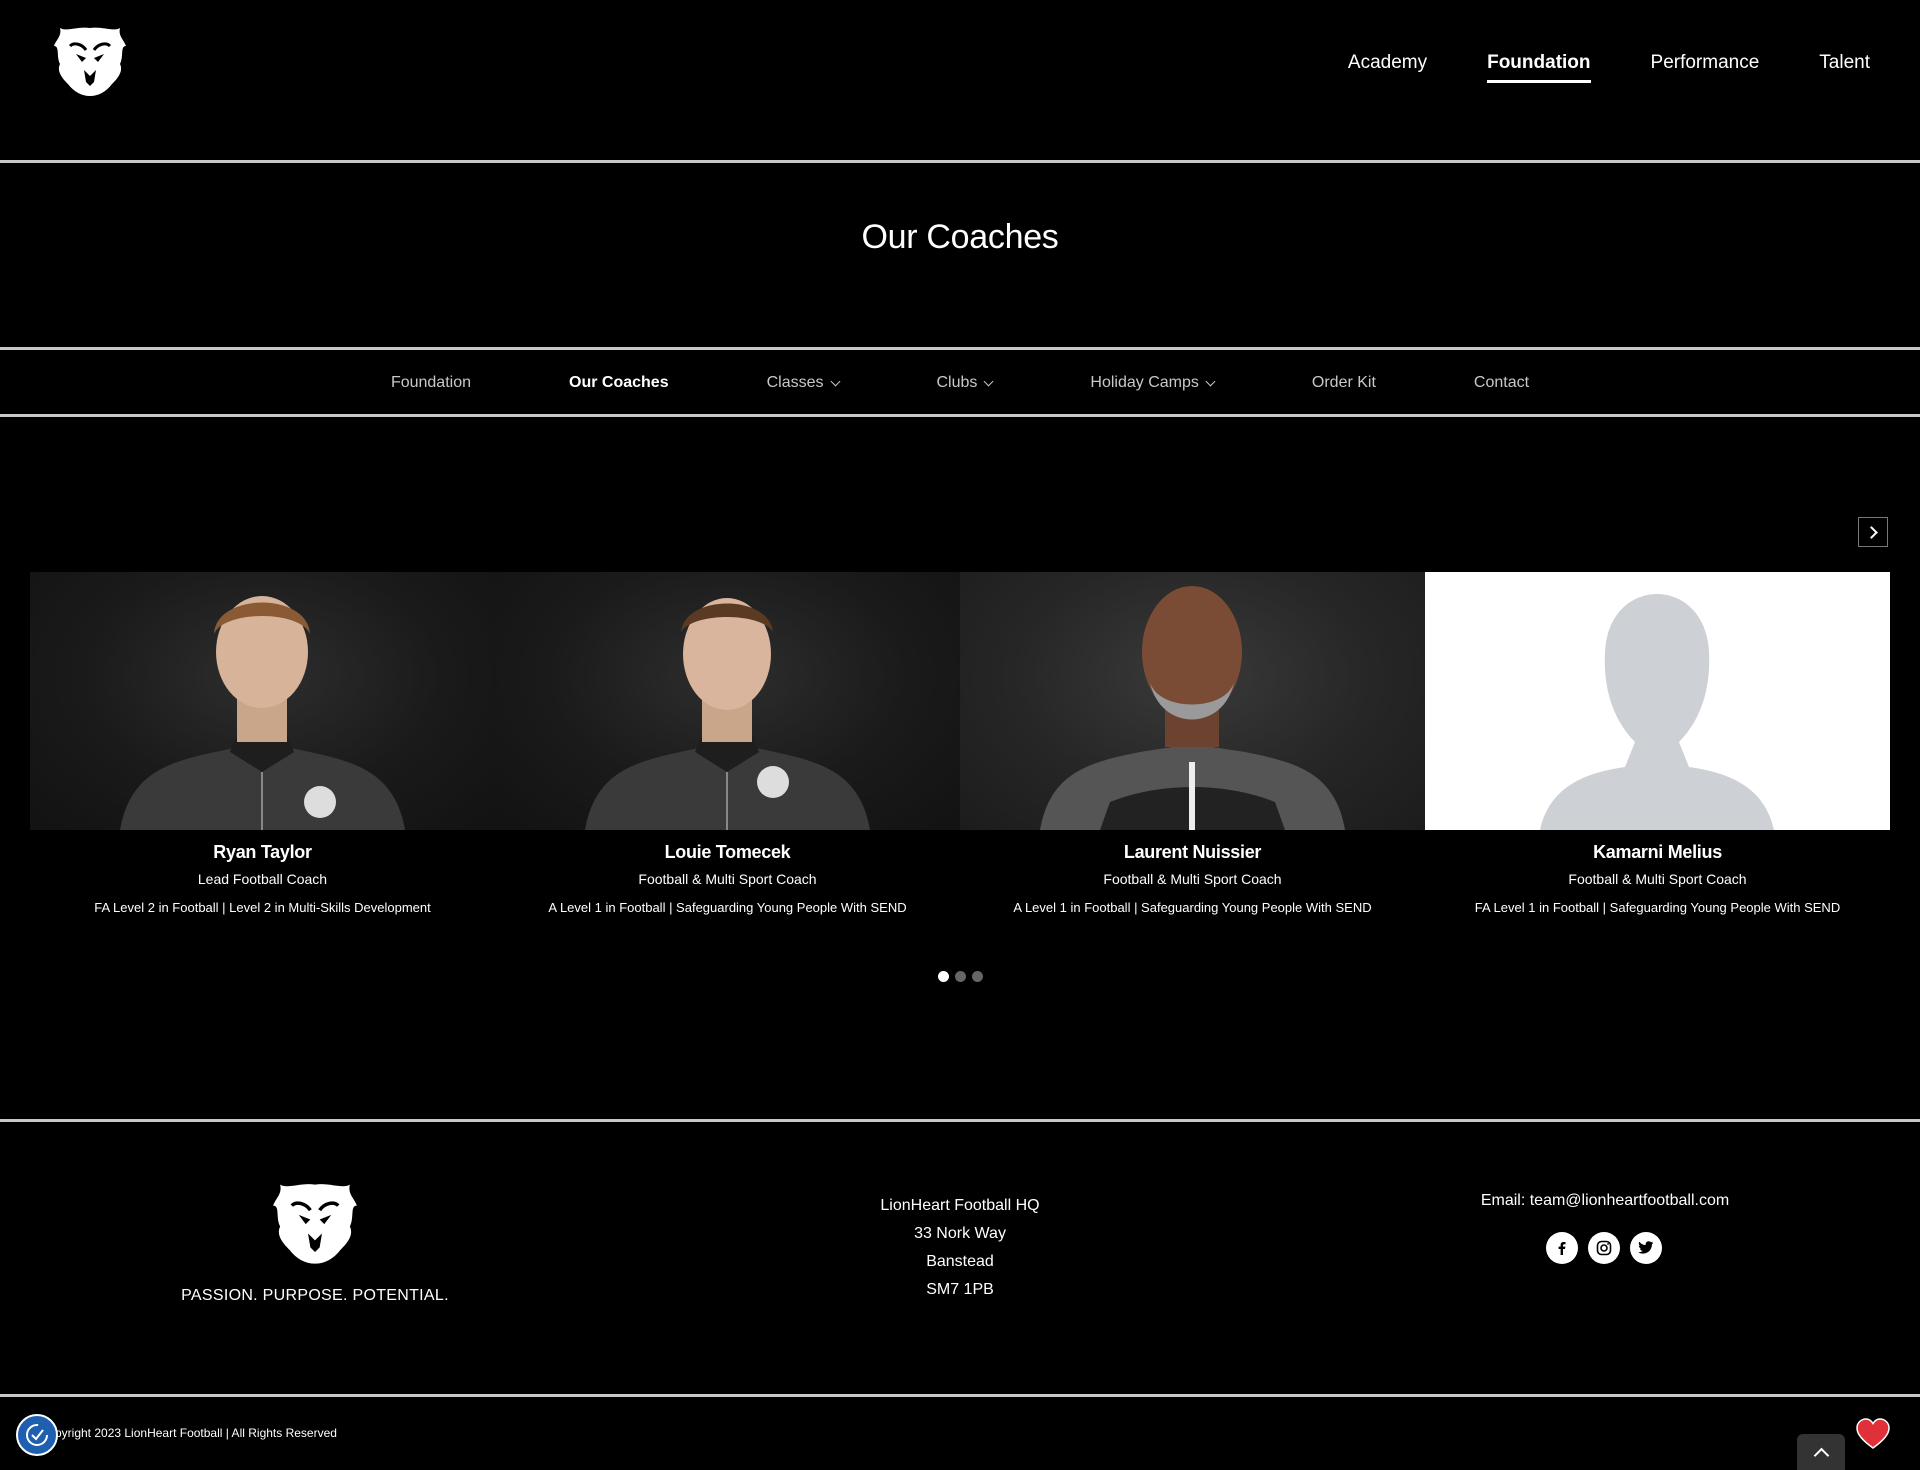 Image resolution: width=1920 pixels, height=1470 pixels. I want to click on email-label: Email:, so click(1503, 1200).